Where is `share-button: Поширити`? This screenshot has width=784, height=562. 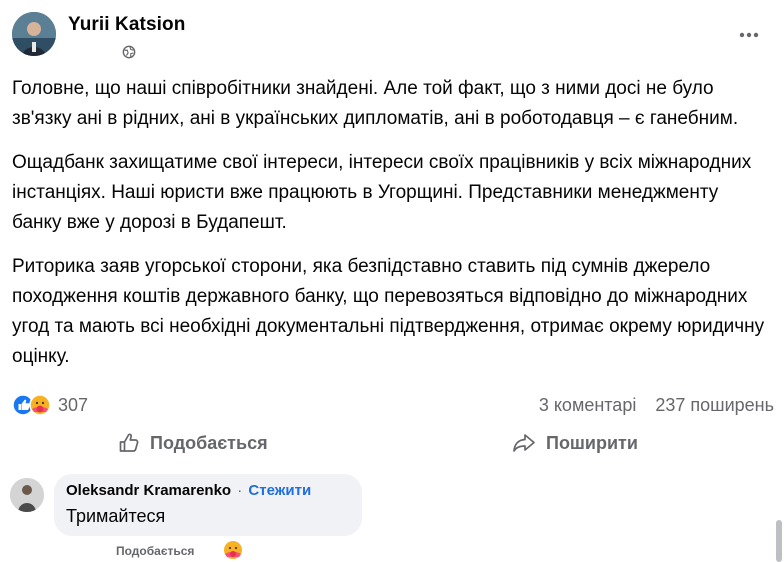
share-button: Поширити is located at coordinates (575, 443).